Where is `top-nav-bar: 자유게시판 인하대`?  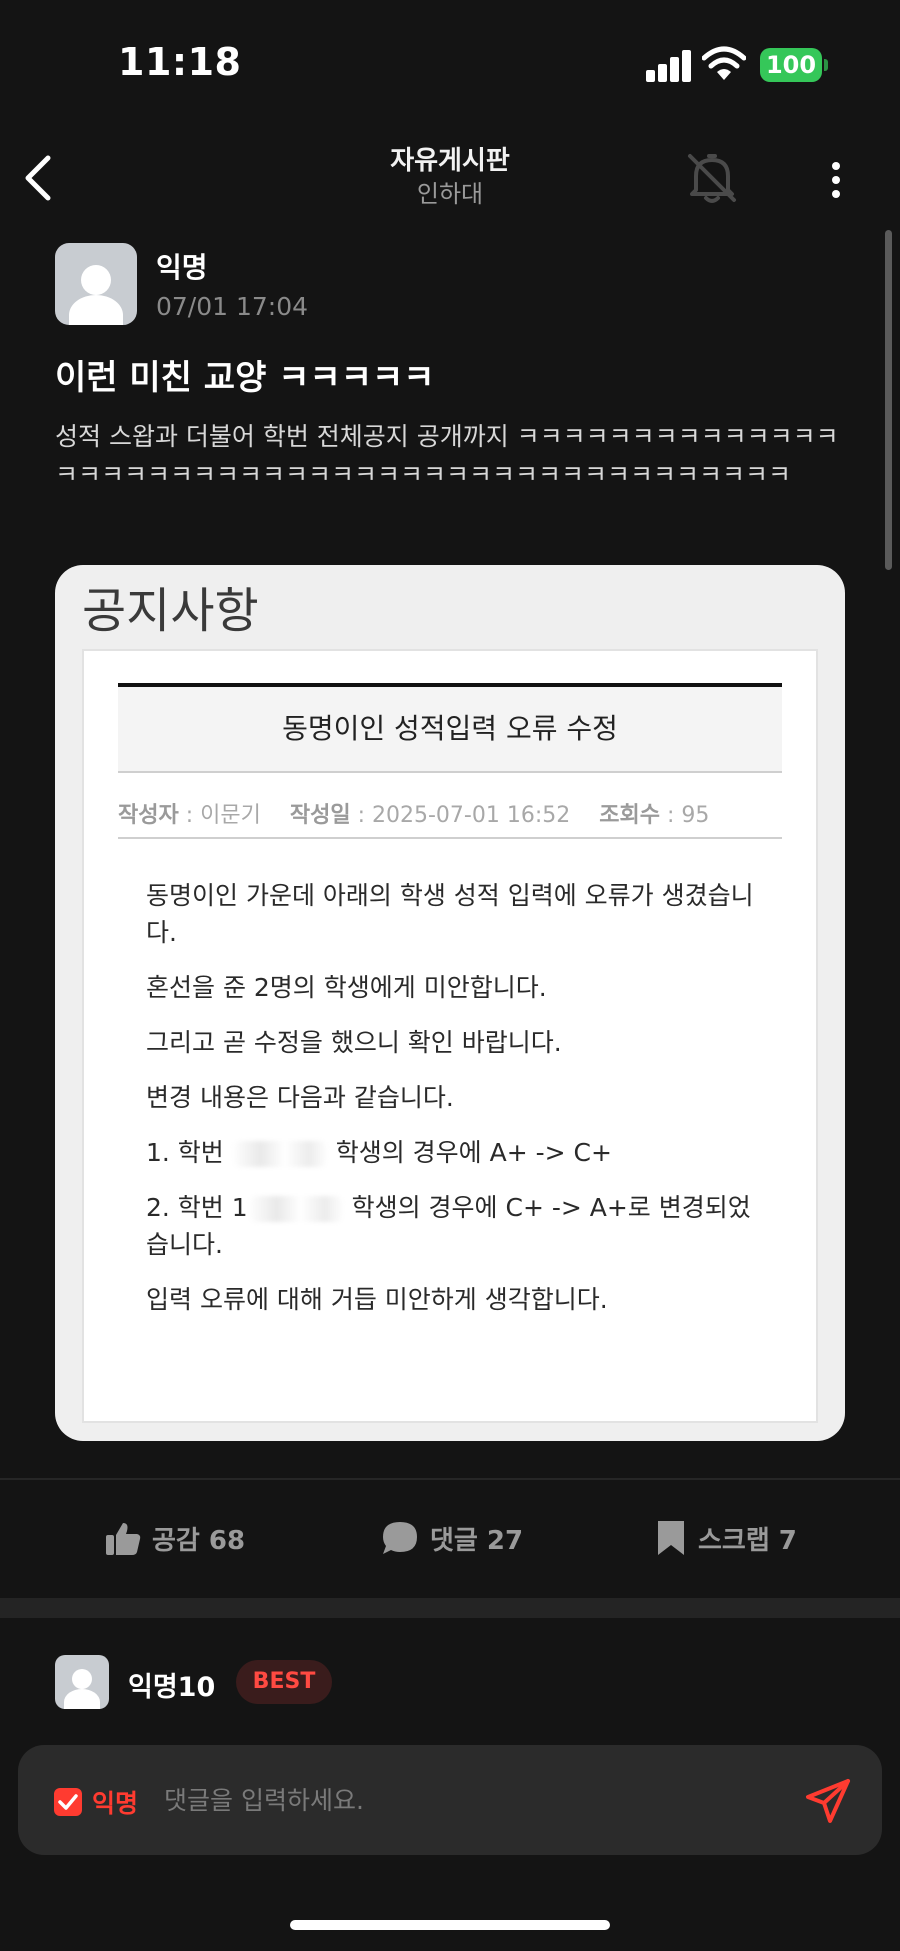 top-nav-bar: 자유게시판 인하대 is located at coordinates (450, 175).